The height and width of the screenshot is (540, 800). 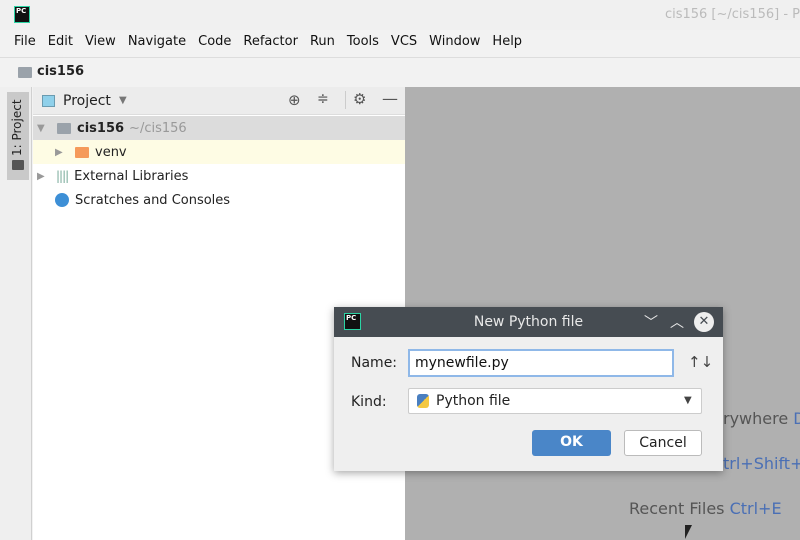 I want to click on menu-run: Run, so click(x=322, y=43).